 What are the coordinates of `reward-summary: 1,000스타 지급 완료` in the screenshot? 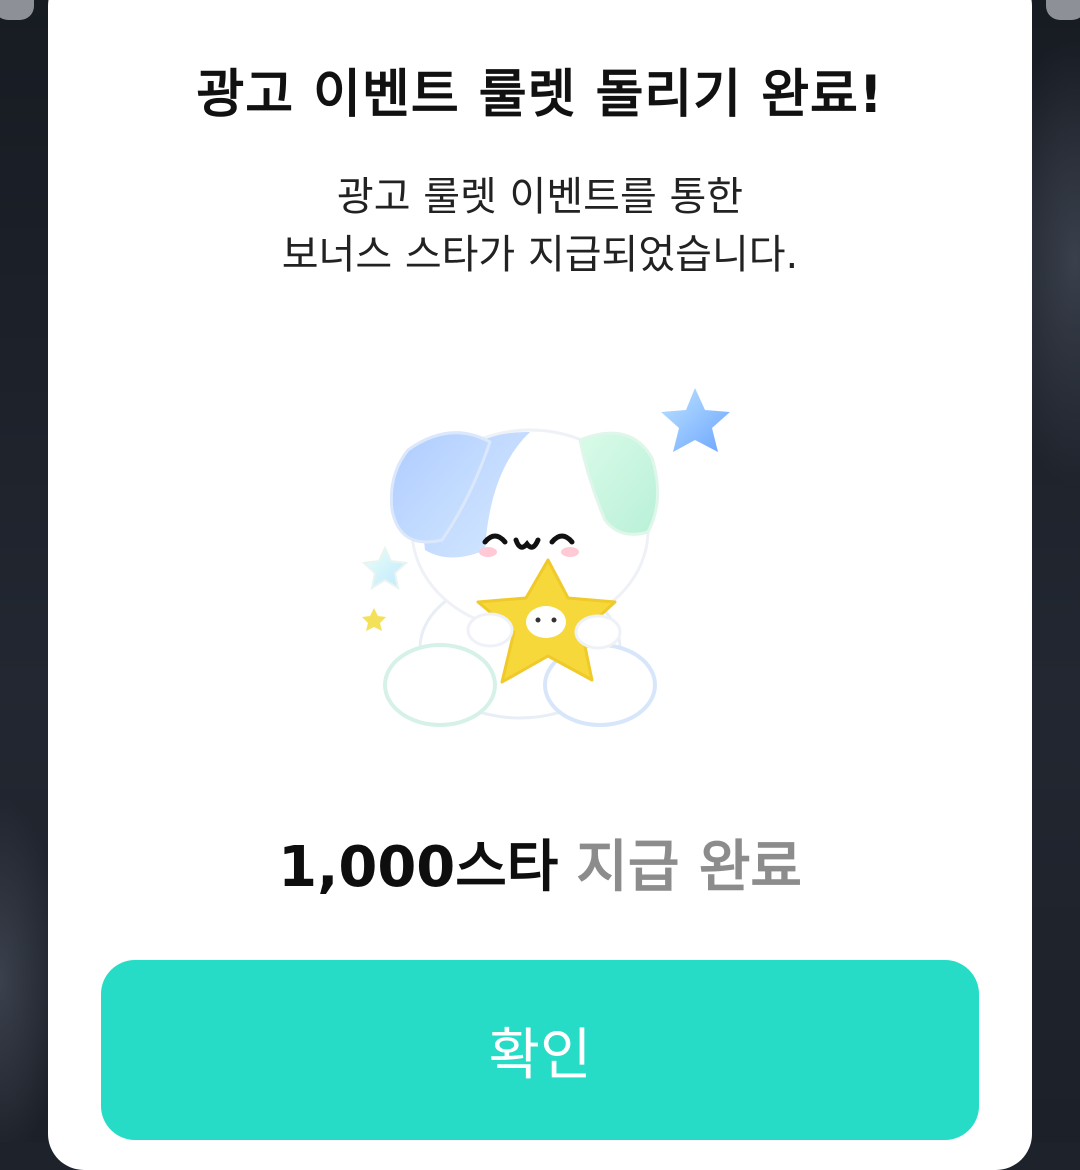 It's located at (540, 862).